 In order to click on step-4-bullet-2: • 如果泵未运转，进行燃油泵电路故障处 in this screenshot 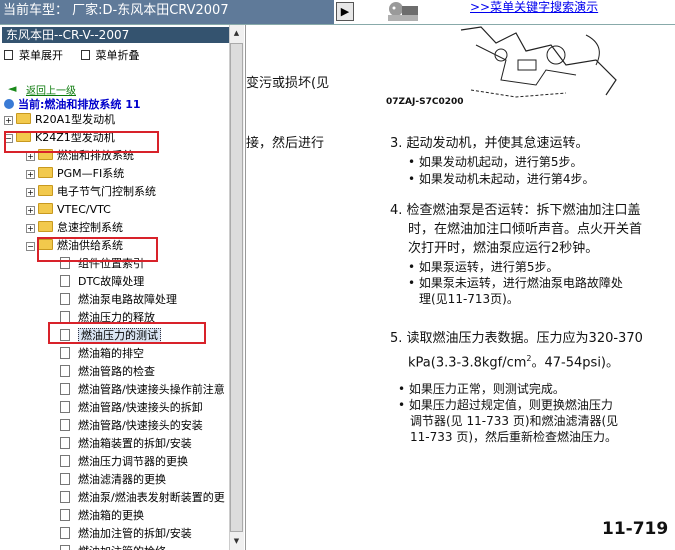, I will do `click(515, 283)`.